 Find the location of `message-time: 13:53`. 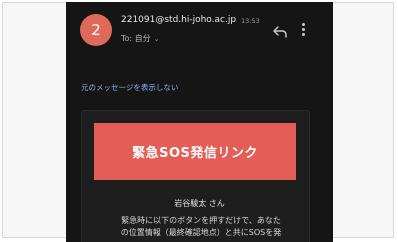

message-time: 13:53 is located at coordinates (250, 21).